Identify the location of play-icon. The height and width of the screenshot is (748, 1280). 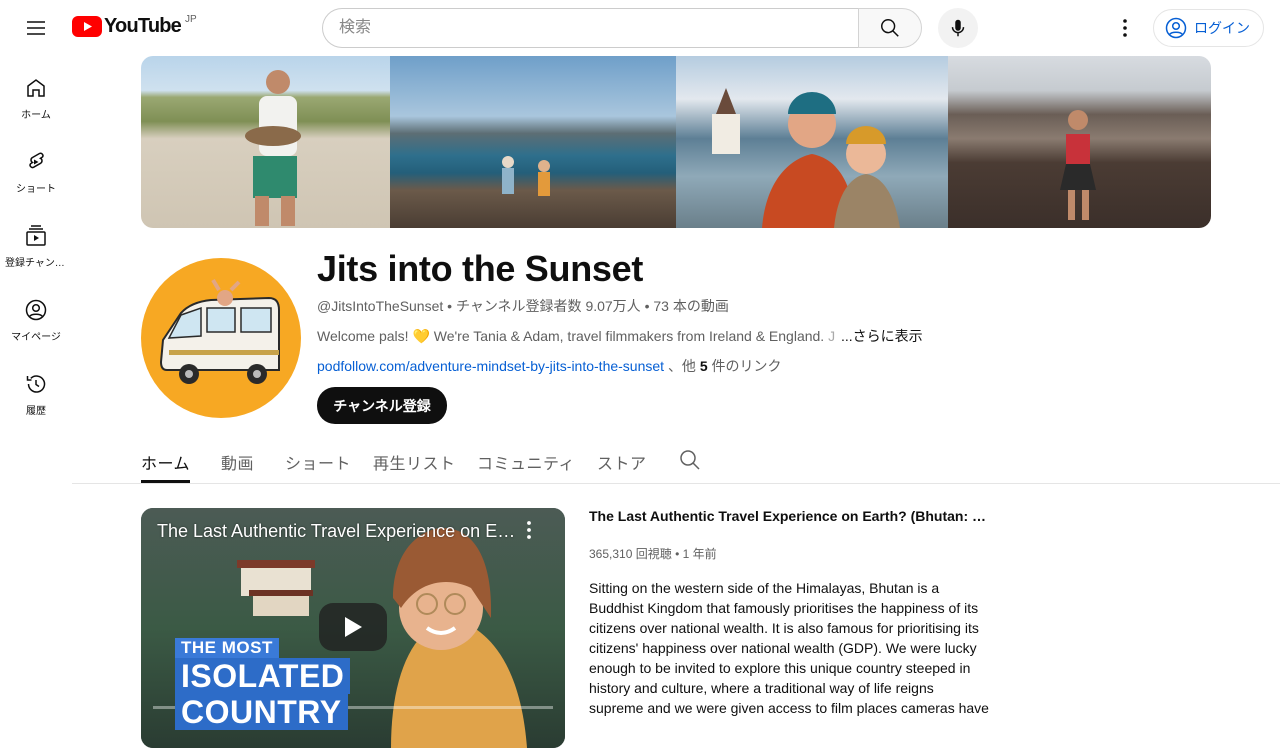
(353, 627).